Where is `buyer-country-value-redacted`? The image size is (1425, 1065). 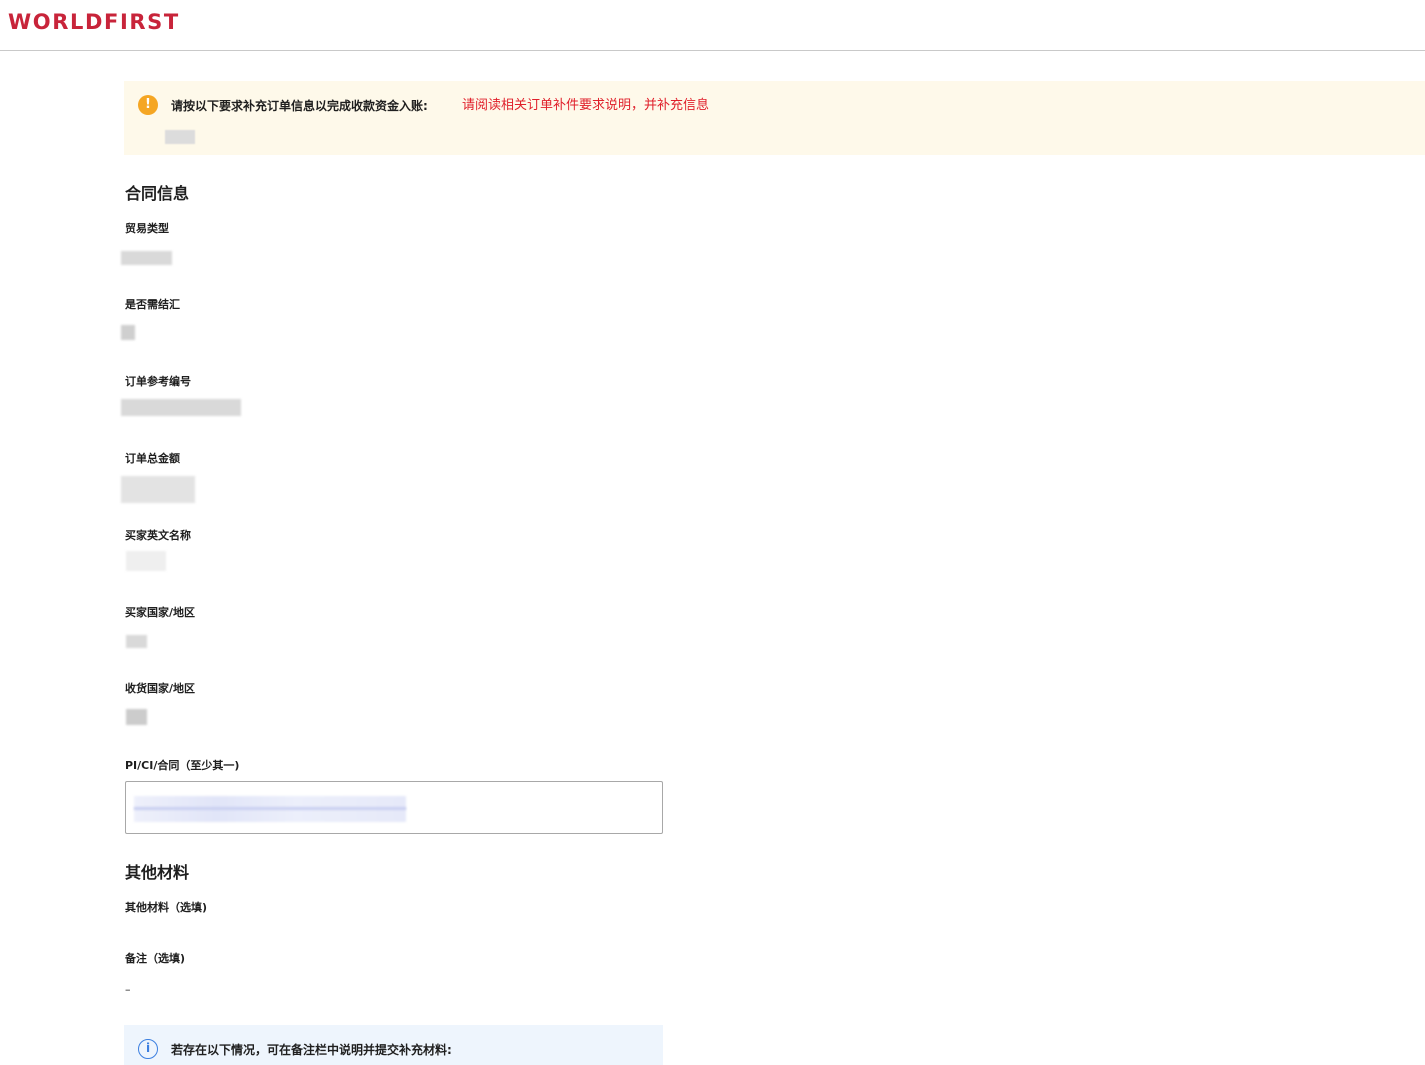
buyer-country-value-redacted is located at coordinates (136, 641).